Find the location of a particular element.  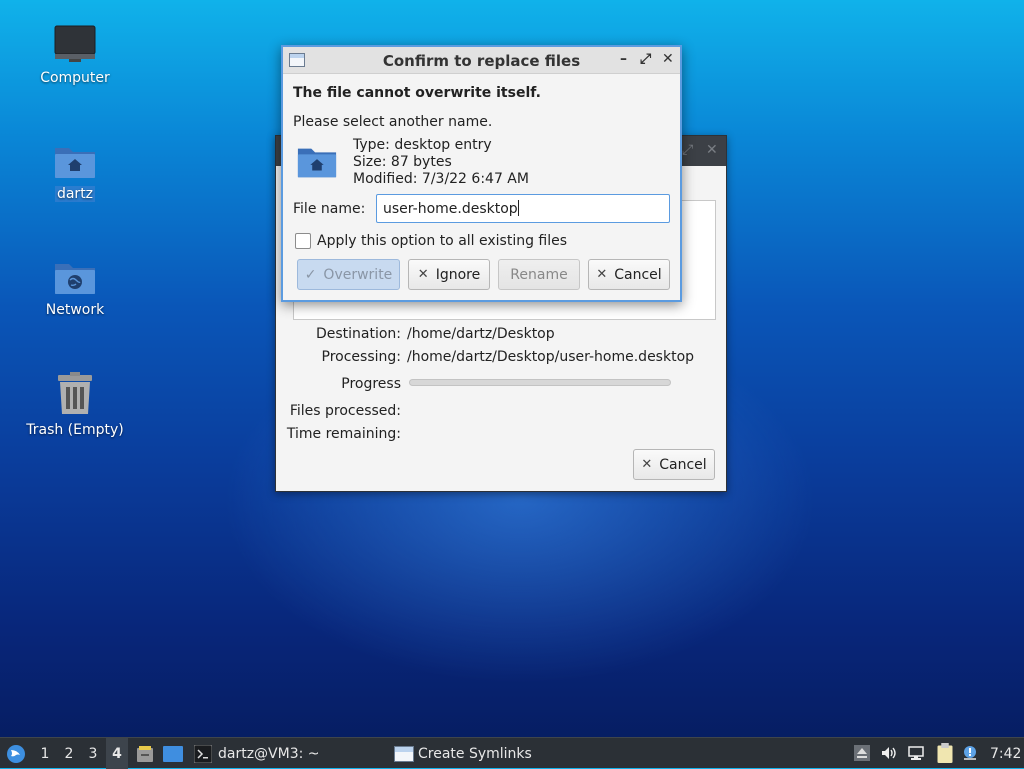

processing-label: Processing: is located at coordinates (361, 357).